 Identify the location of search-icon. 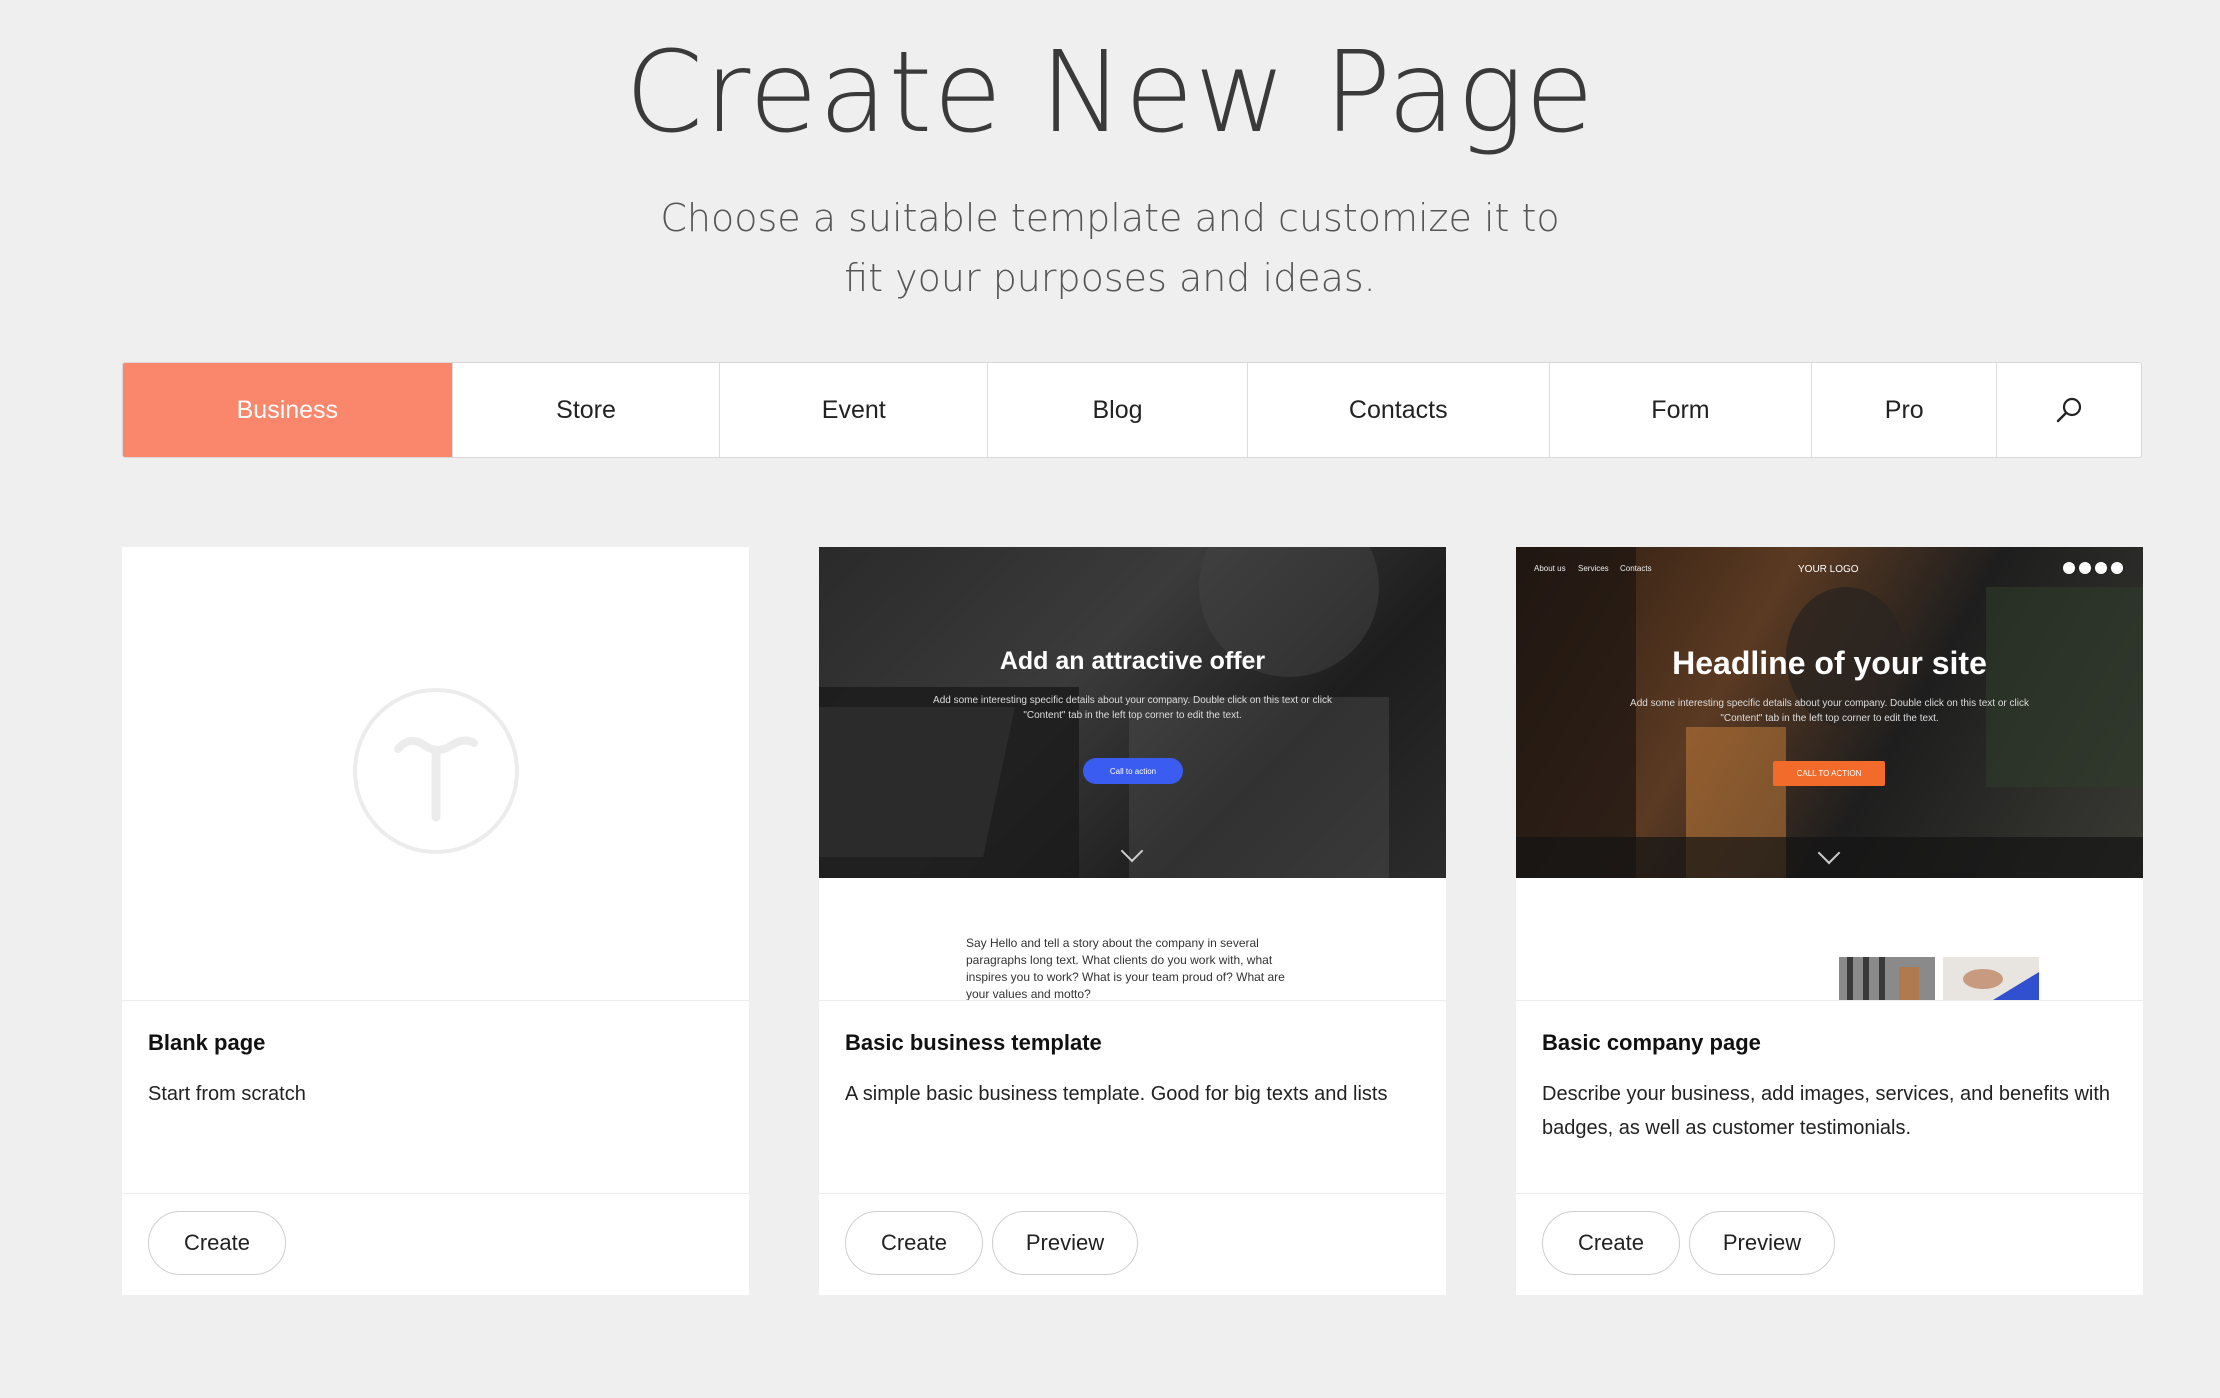
(2069, 410).